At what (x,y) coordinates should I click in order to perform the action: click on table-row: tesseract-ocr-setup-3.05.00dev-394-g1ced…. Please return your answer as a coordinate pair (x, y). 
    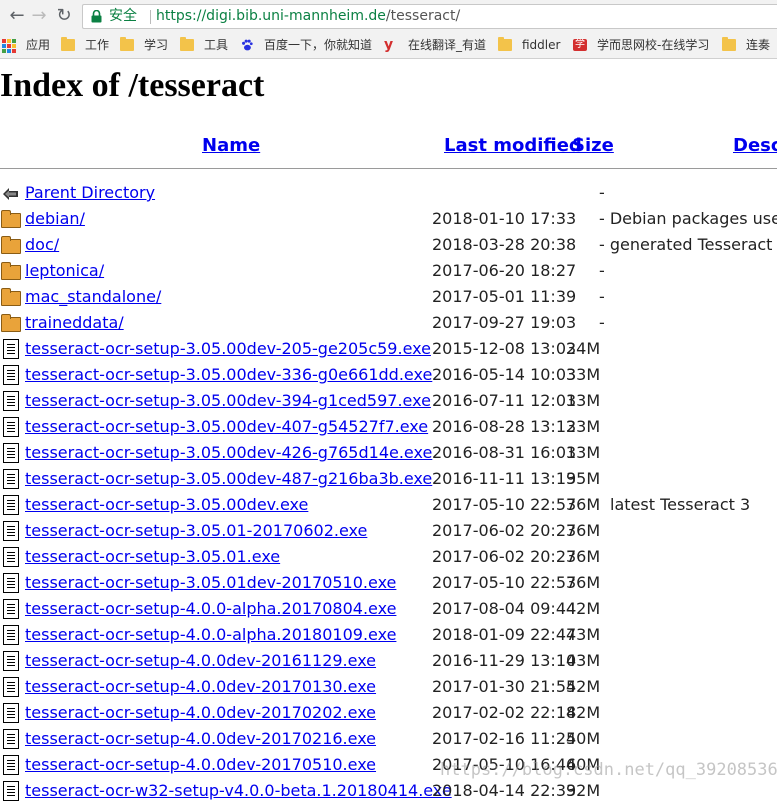
    Looking at the image, I should click on (388, 401).